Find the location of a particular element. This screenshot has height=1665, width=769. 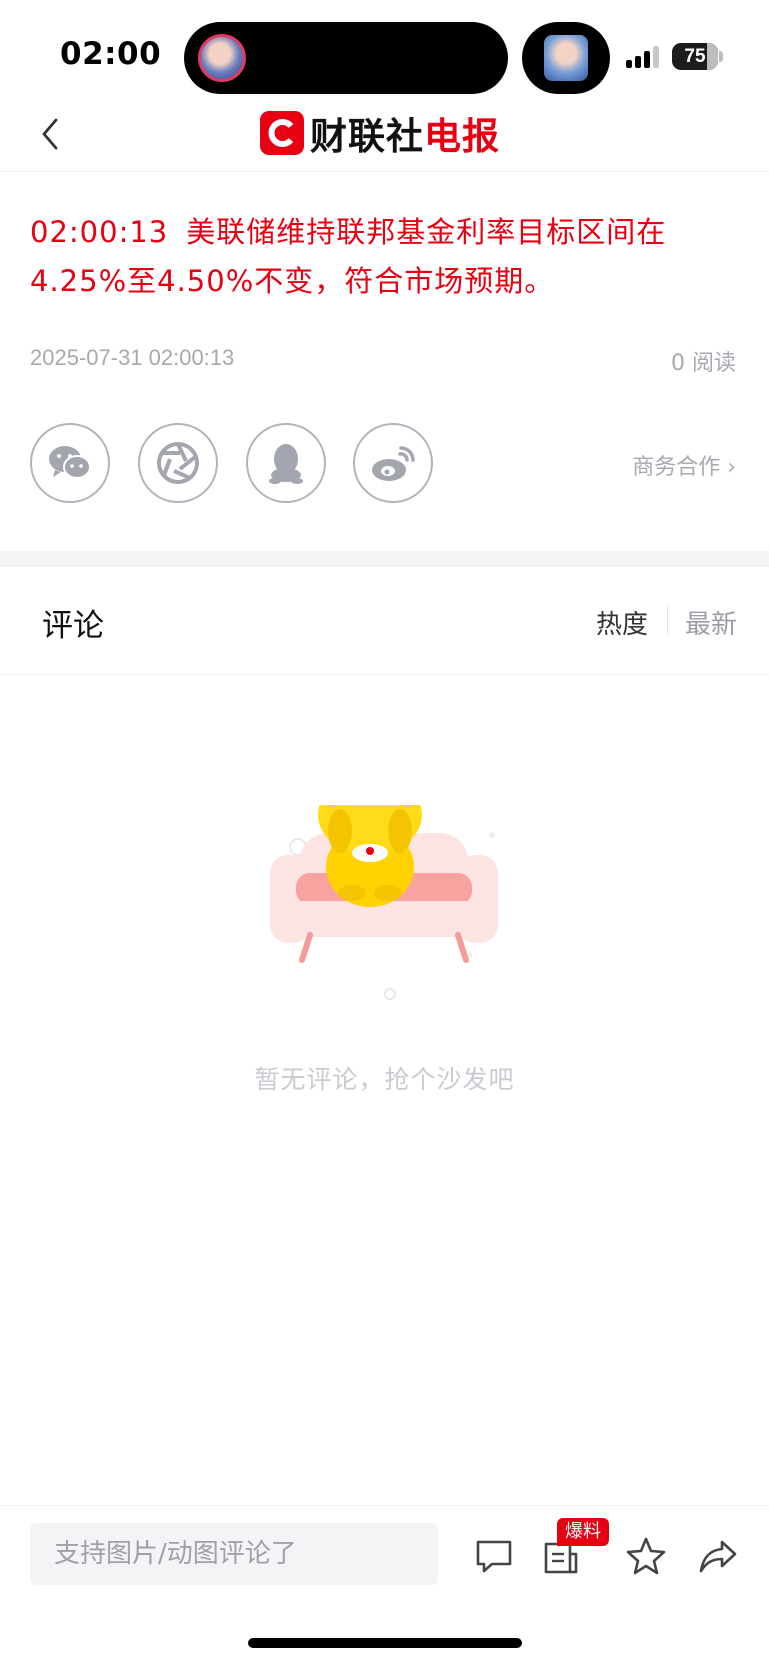

wechat-icon is located at coordinates (70, 462).